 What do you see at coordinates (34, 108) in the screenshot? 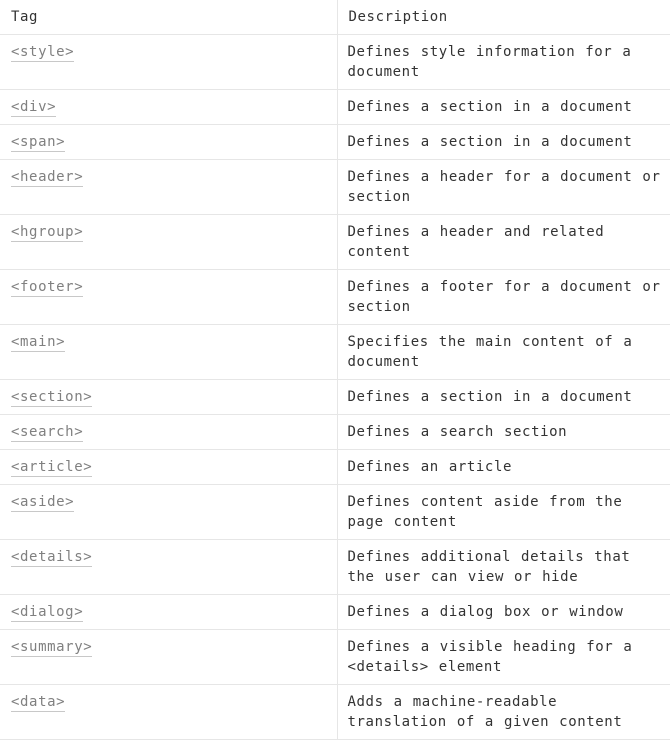
I see `tag-link: <div>` at bounding box center [34, 108].